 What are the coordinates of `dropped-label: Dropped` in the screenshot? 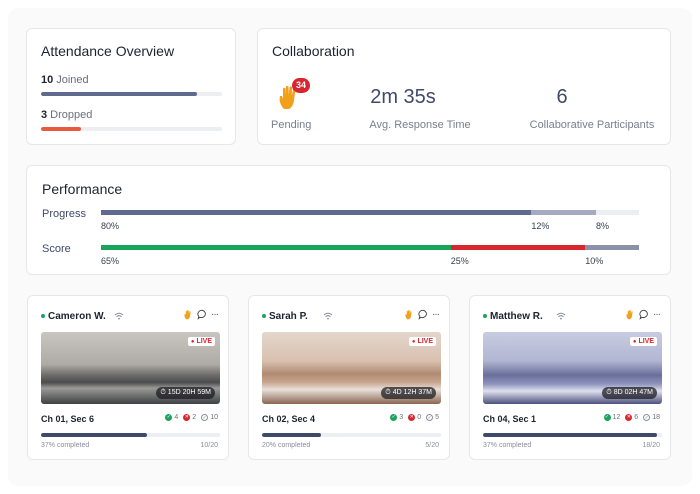 It's located at (71, 115).